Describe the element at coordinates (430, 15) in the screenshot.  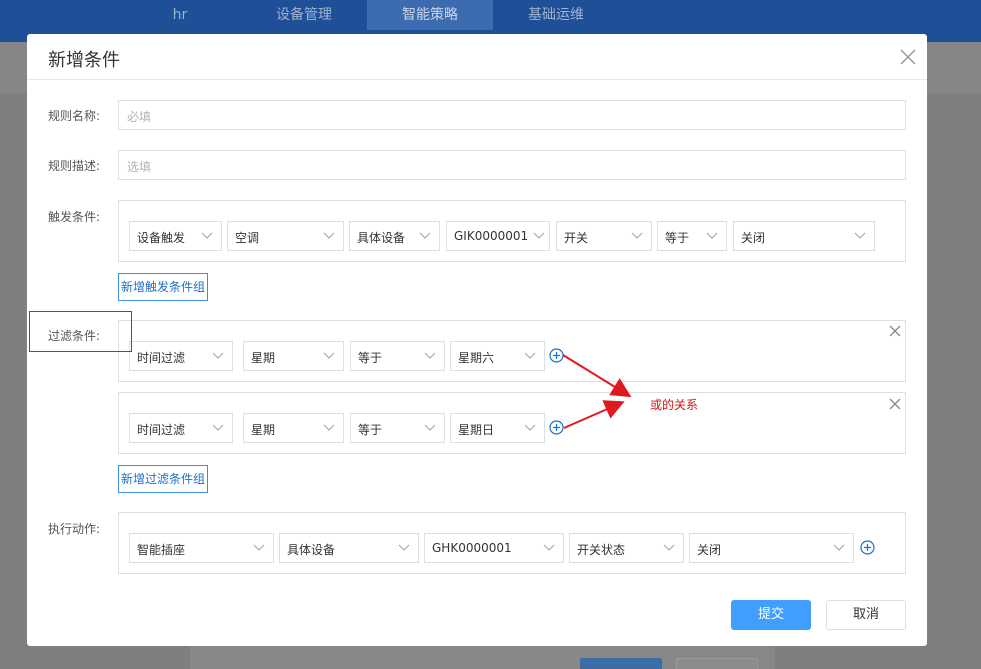
I see `nav-tab-smart-strategy: 智能策略` at that location.